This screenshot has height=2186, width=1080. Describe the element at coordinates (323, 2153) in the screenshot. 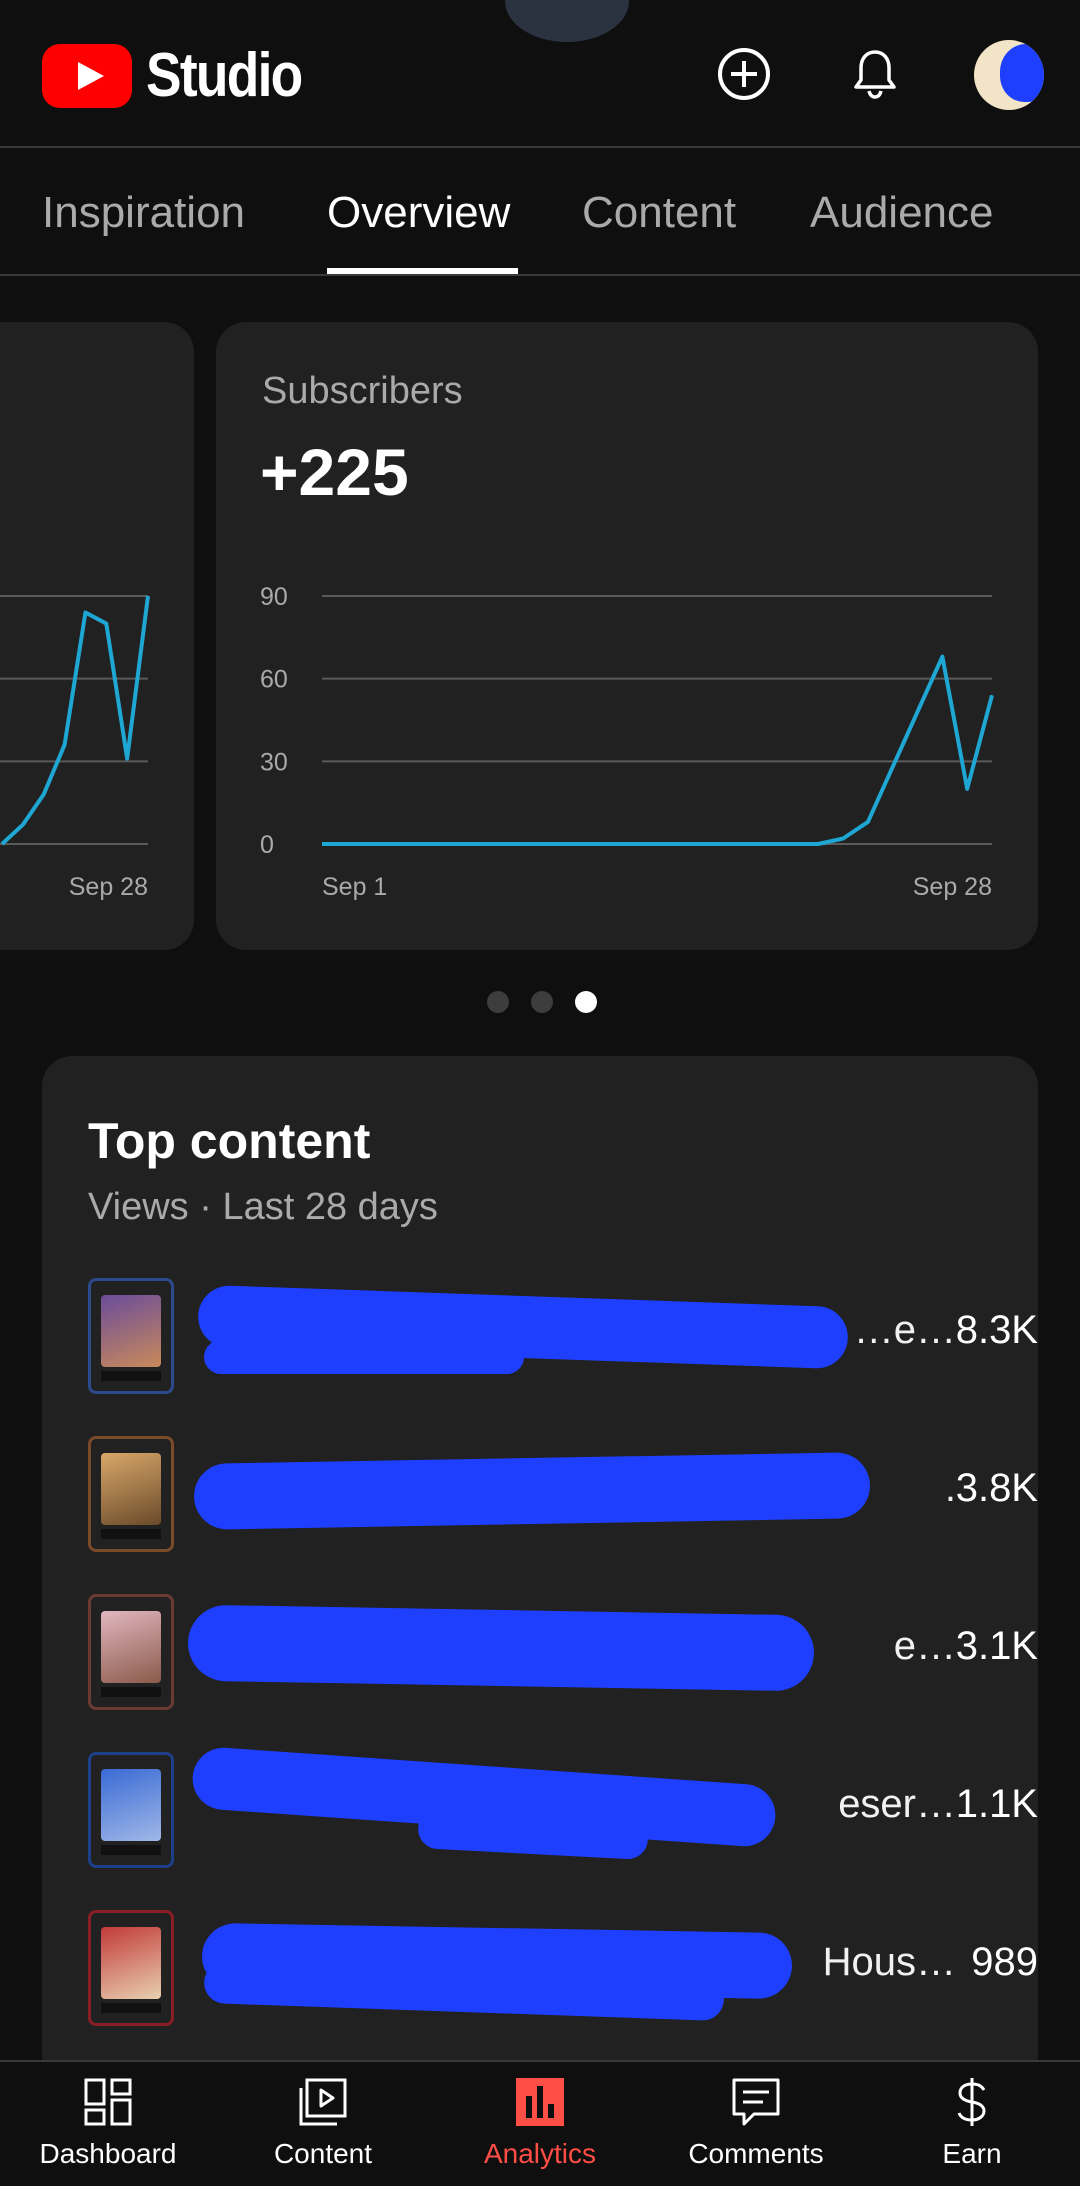

I see `nav-label: Content` at that location.